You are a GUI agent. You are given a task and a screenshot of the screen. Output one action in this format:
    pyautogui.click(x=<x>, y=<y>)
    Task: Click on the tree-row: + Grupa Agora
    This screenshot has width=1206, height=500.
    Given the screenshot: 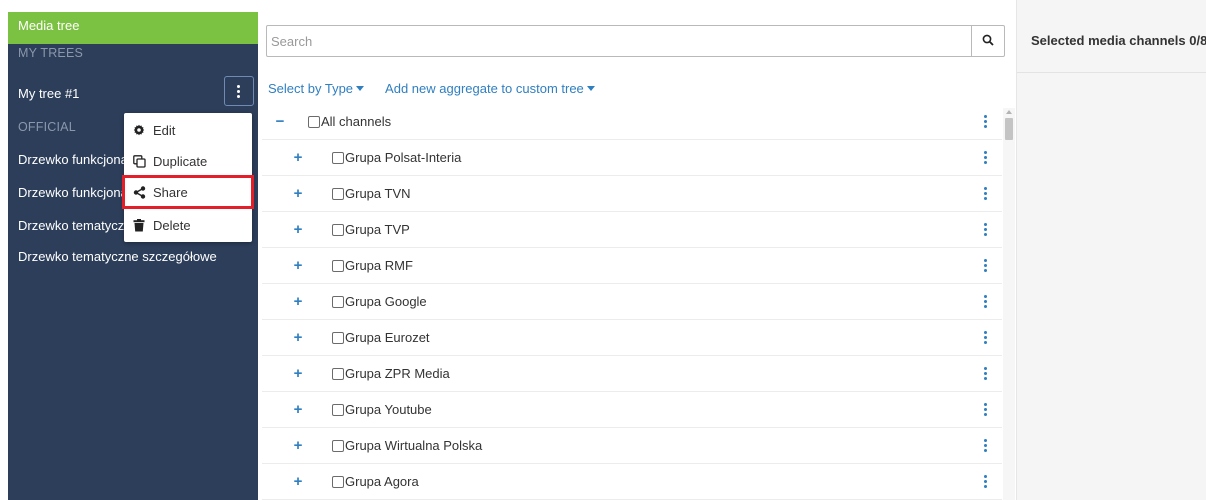 What is the action you would take?
    pyautogui.click(x=632, y=482)
    